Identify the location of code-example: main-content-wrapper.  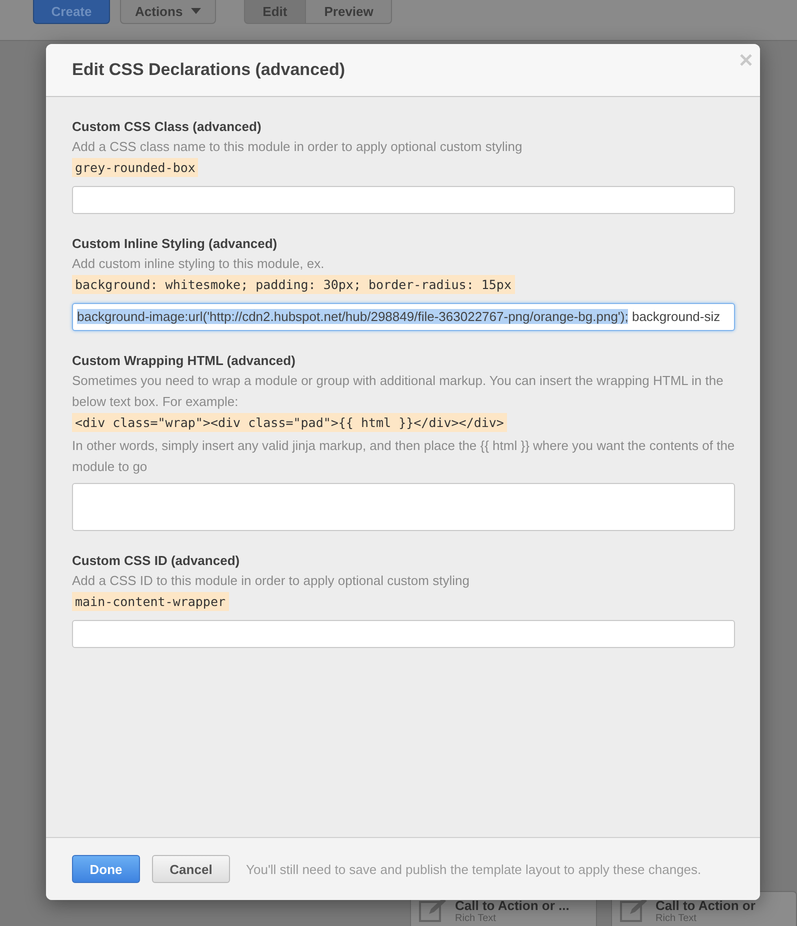
(150, 601).